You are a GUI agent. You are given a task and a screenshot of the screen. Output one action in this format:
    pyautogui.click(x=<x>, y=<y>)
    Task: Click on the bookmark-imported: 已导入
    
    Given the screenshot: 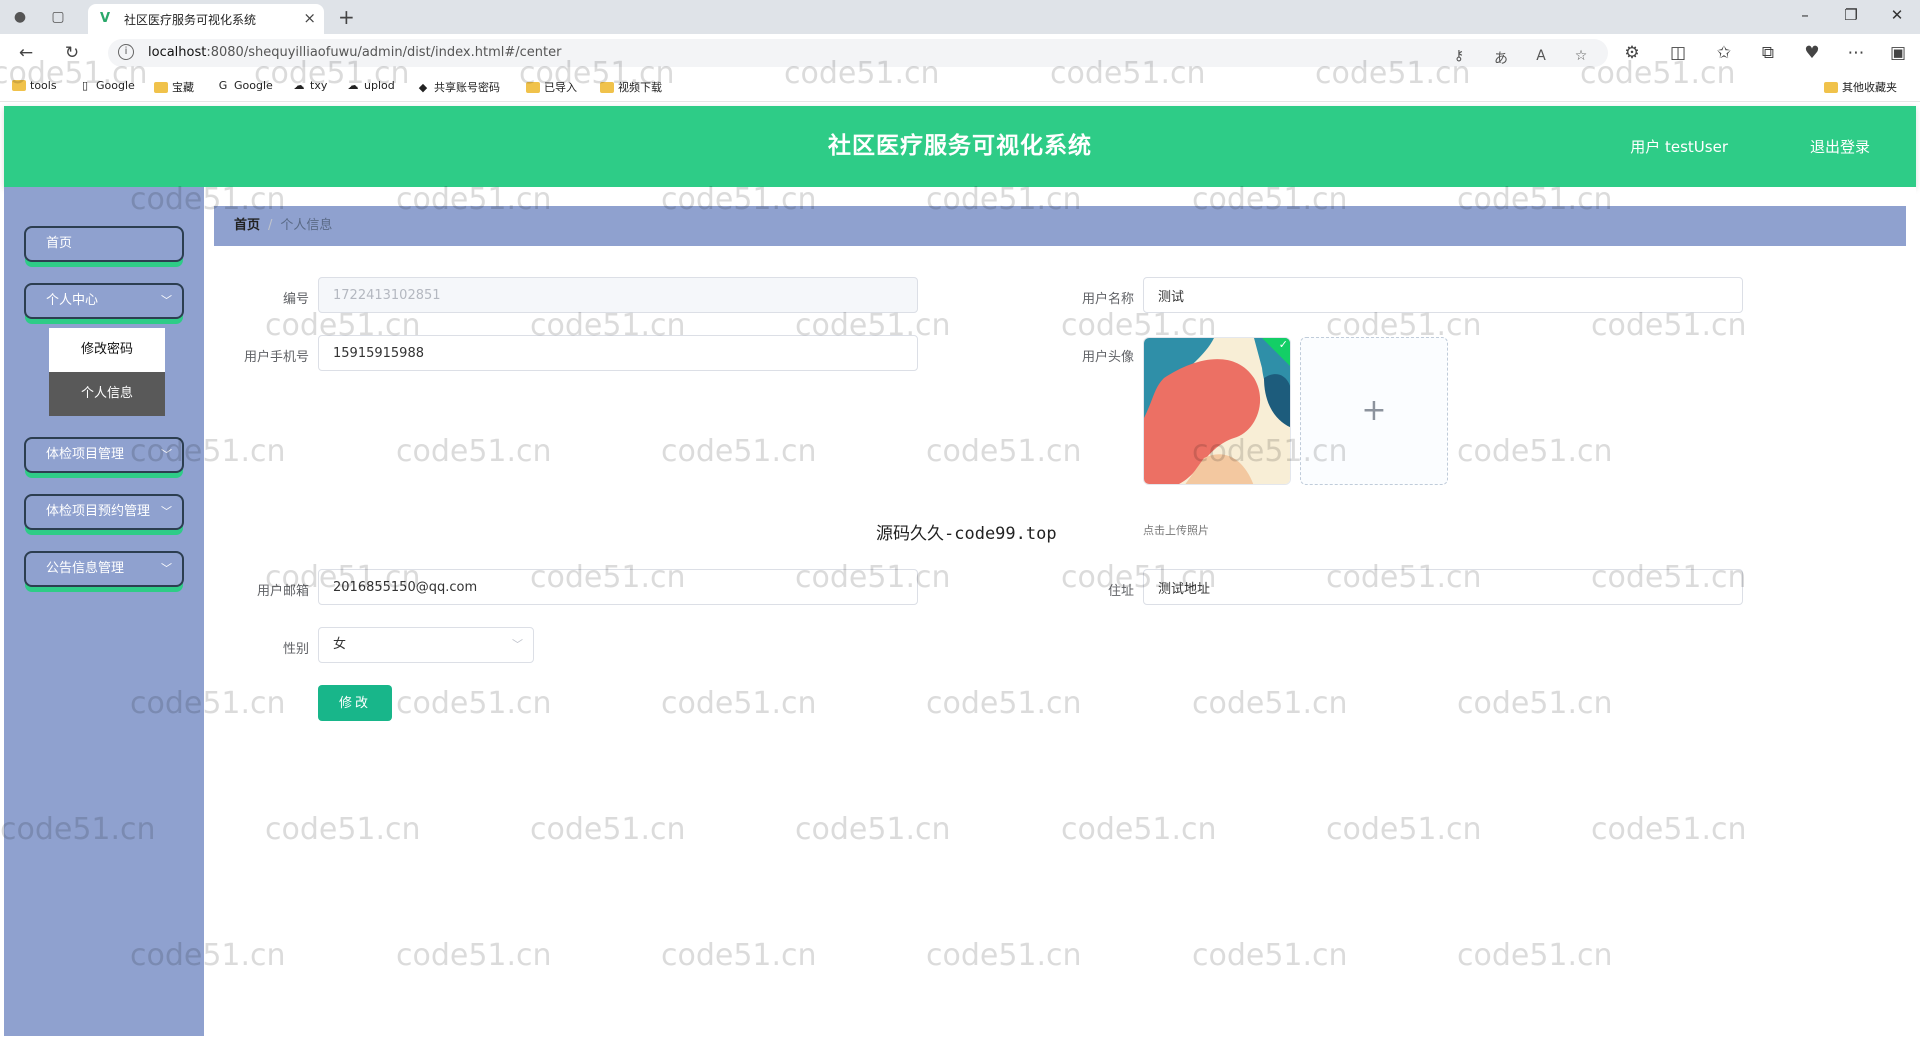 What is the action you would take?
    pyautogui.click(x=551, y=87)
    